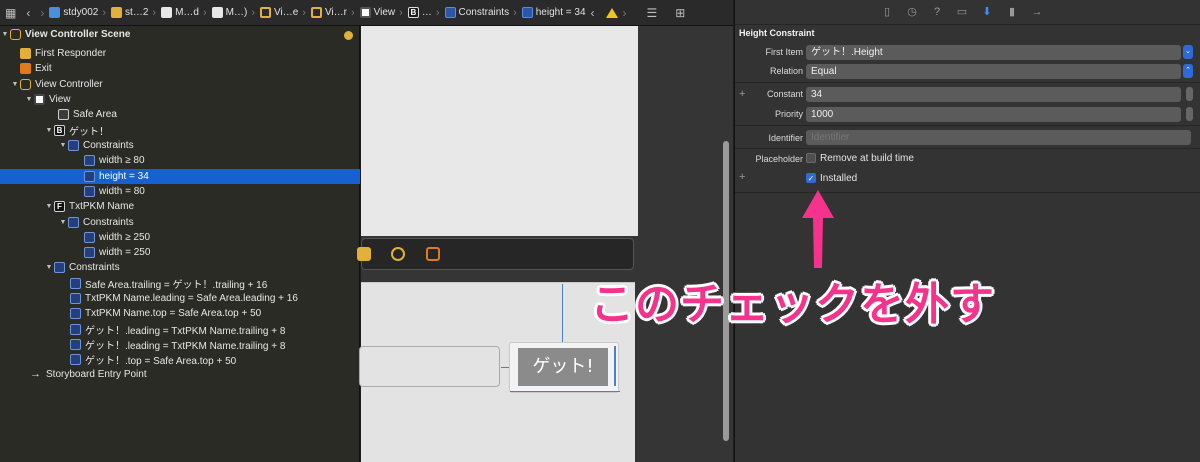 The width and height of the screenshot is (1200, 462). What do you see at coordinates (811, 178) in the screenshot?
I see `installed-checkbox: ✓` at bounding box center [811, 178].